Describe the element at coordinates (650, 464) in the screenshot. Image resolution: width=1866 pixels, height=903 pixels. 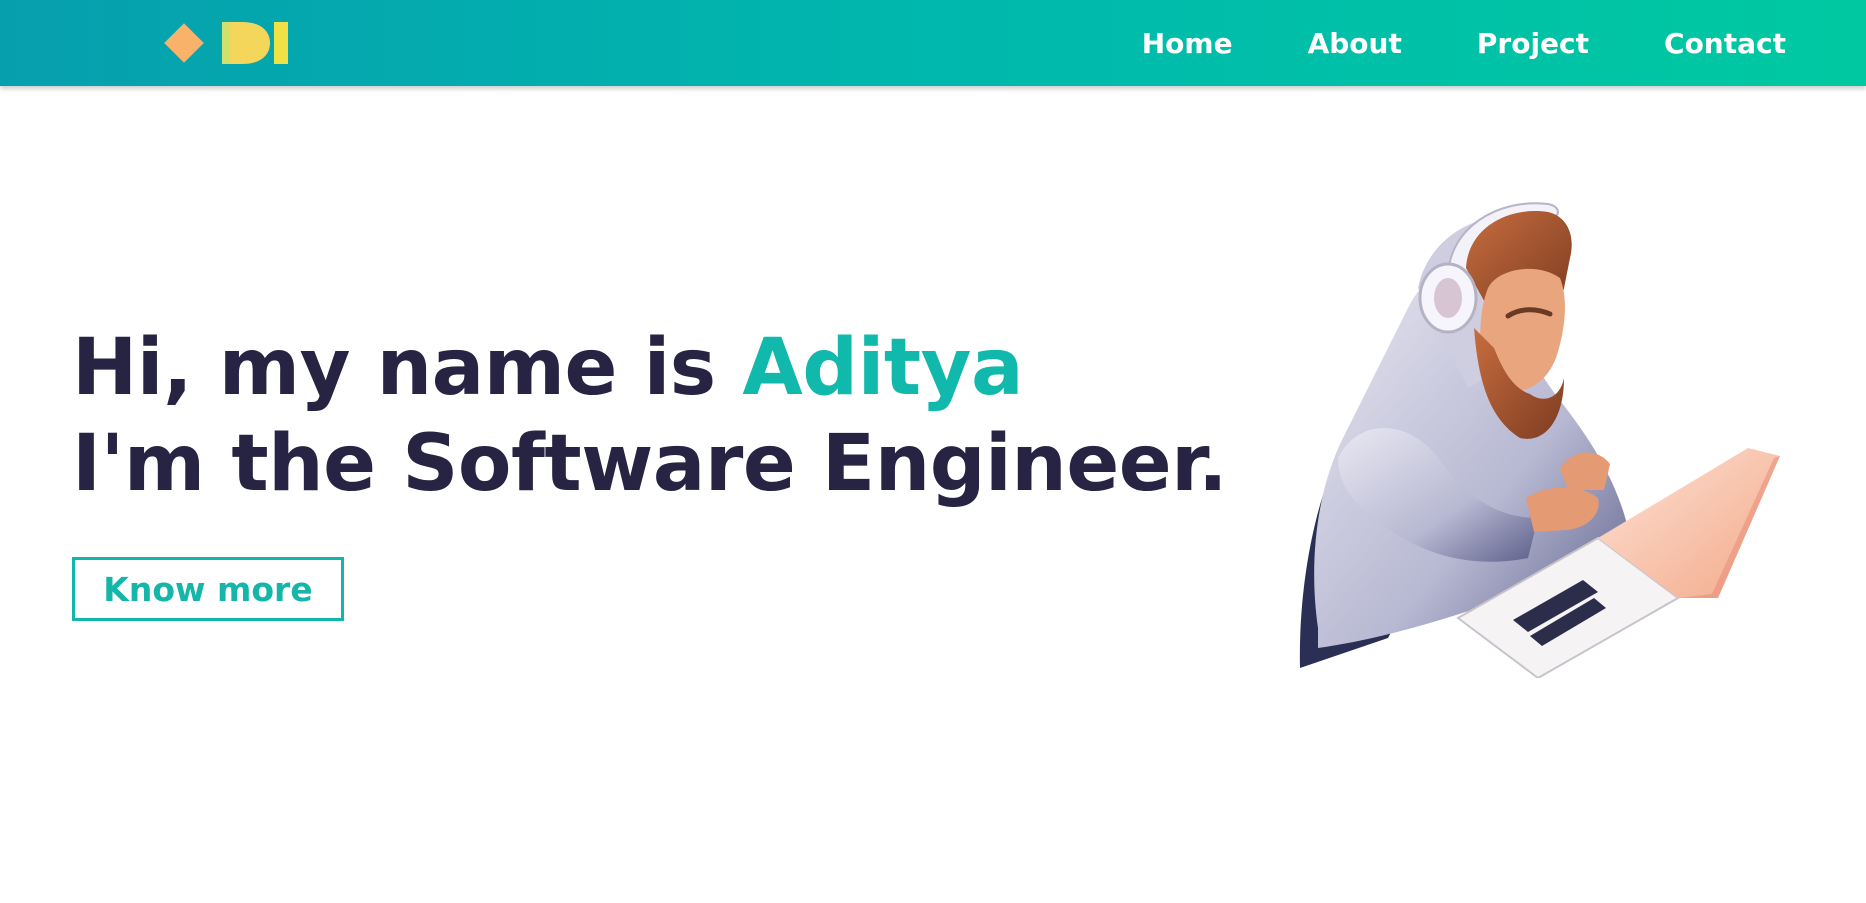
I see `hero-role: I'm the Software Engineer.` at that location.